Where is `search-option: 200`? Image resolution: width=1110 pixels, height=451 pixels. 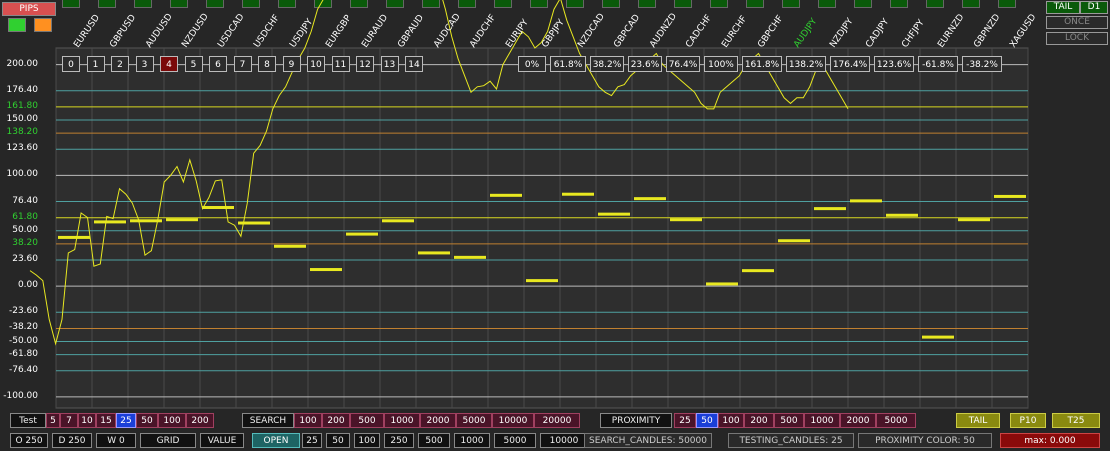
search-option: 200 is located at coordinates (336, 420).